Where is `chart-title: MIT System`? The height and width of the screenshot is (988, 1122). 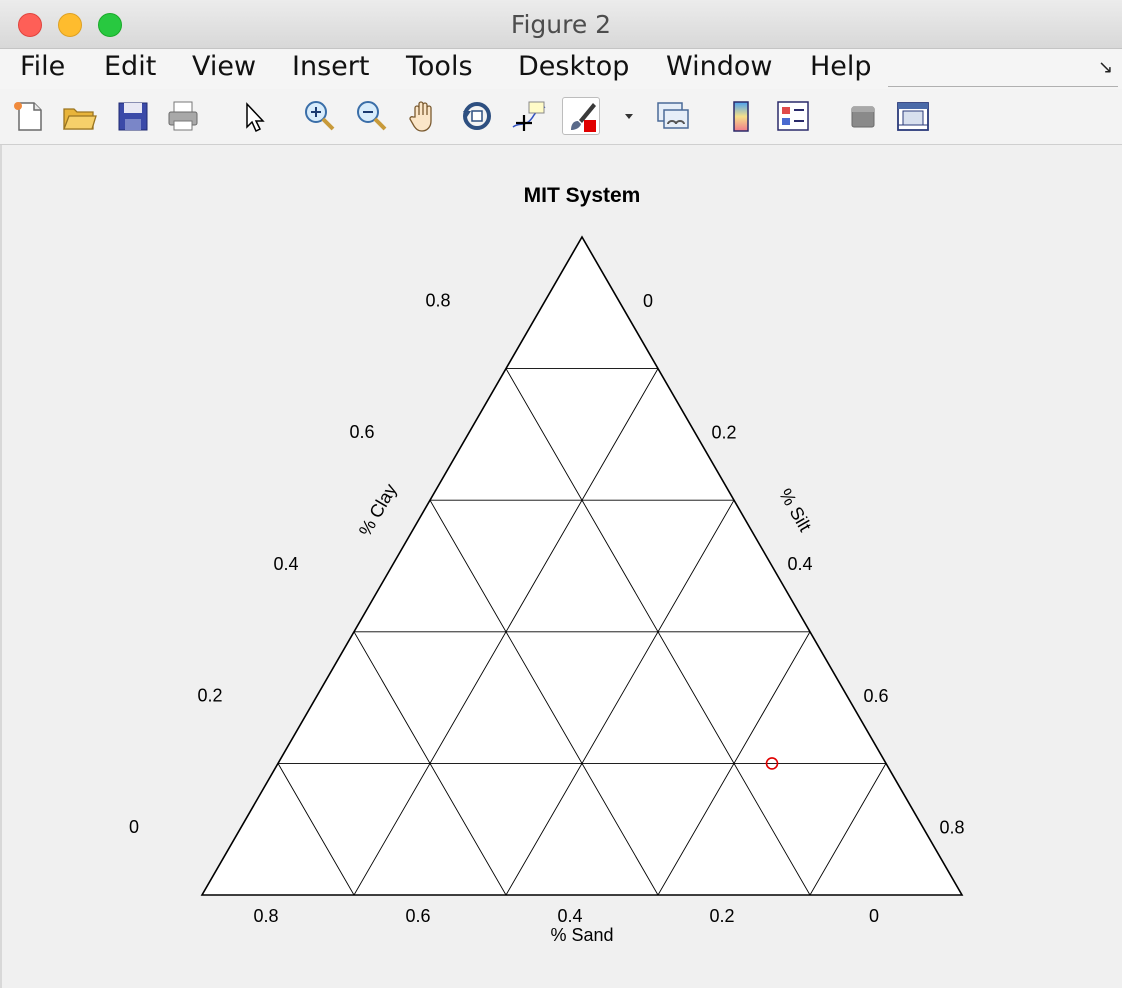 chart-title: MIT System is located at coordinates (582, 195).